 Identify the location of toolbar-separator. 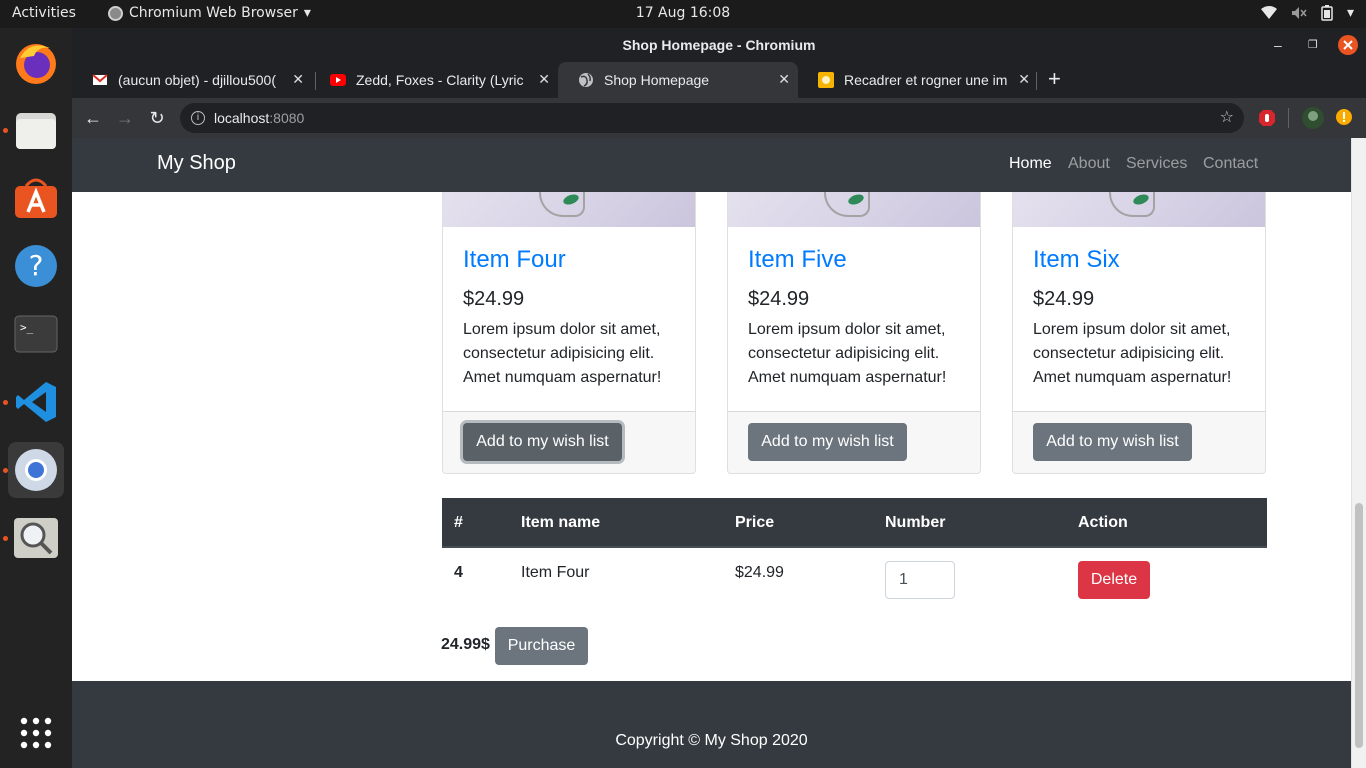
(1288, 118).